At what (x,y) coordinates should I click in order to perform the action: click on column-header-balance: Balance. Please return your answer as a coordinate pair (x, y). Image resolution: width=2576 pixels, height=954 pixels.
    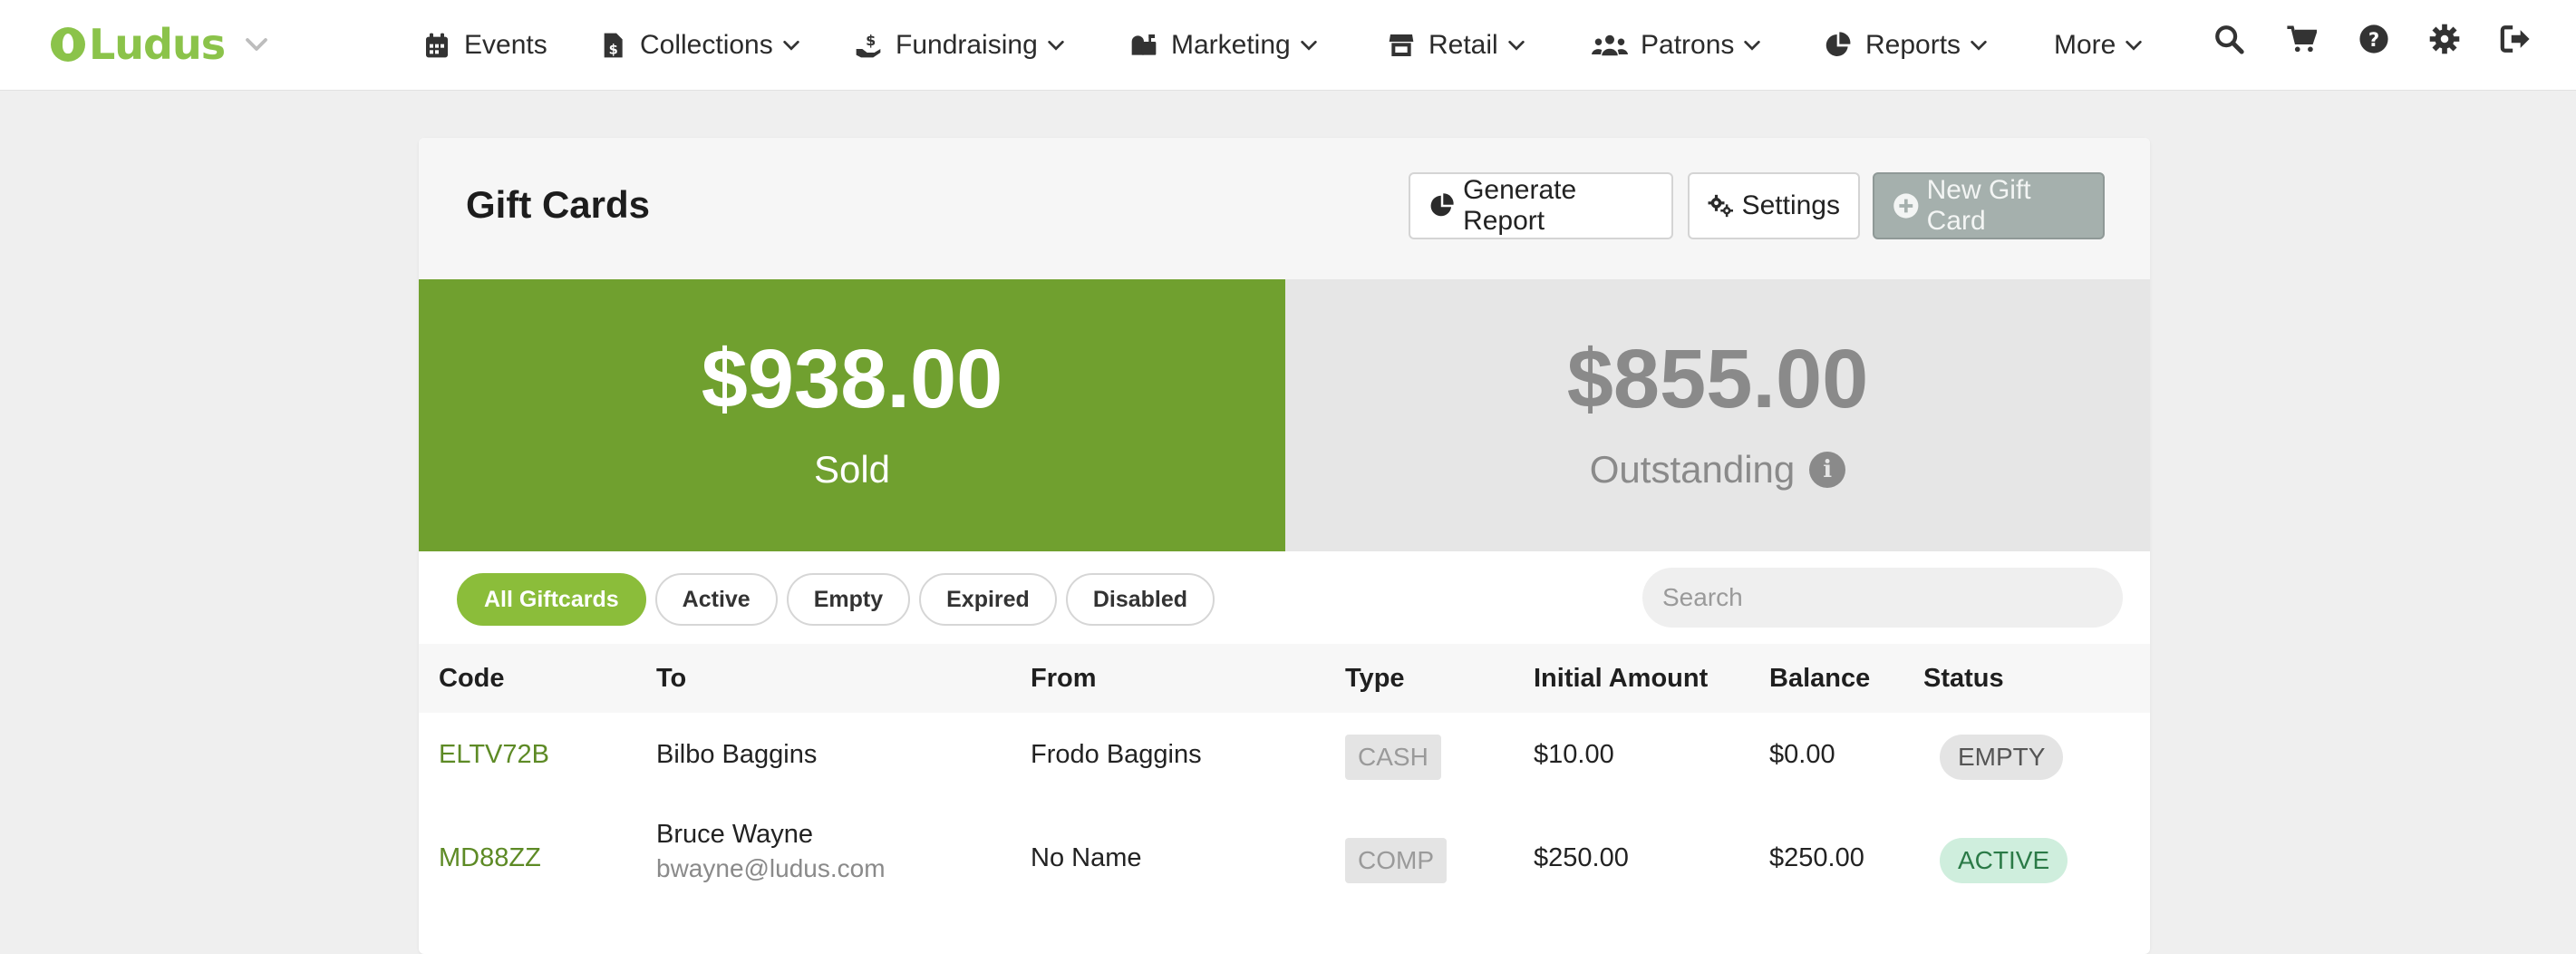
    Looking at the image, I should click on (1819, 679).